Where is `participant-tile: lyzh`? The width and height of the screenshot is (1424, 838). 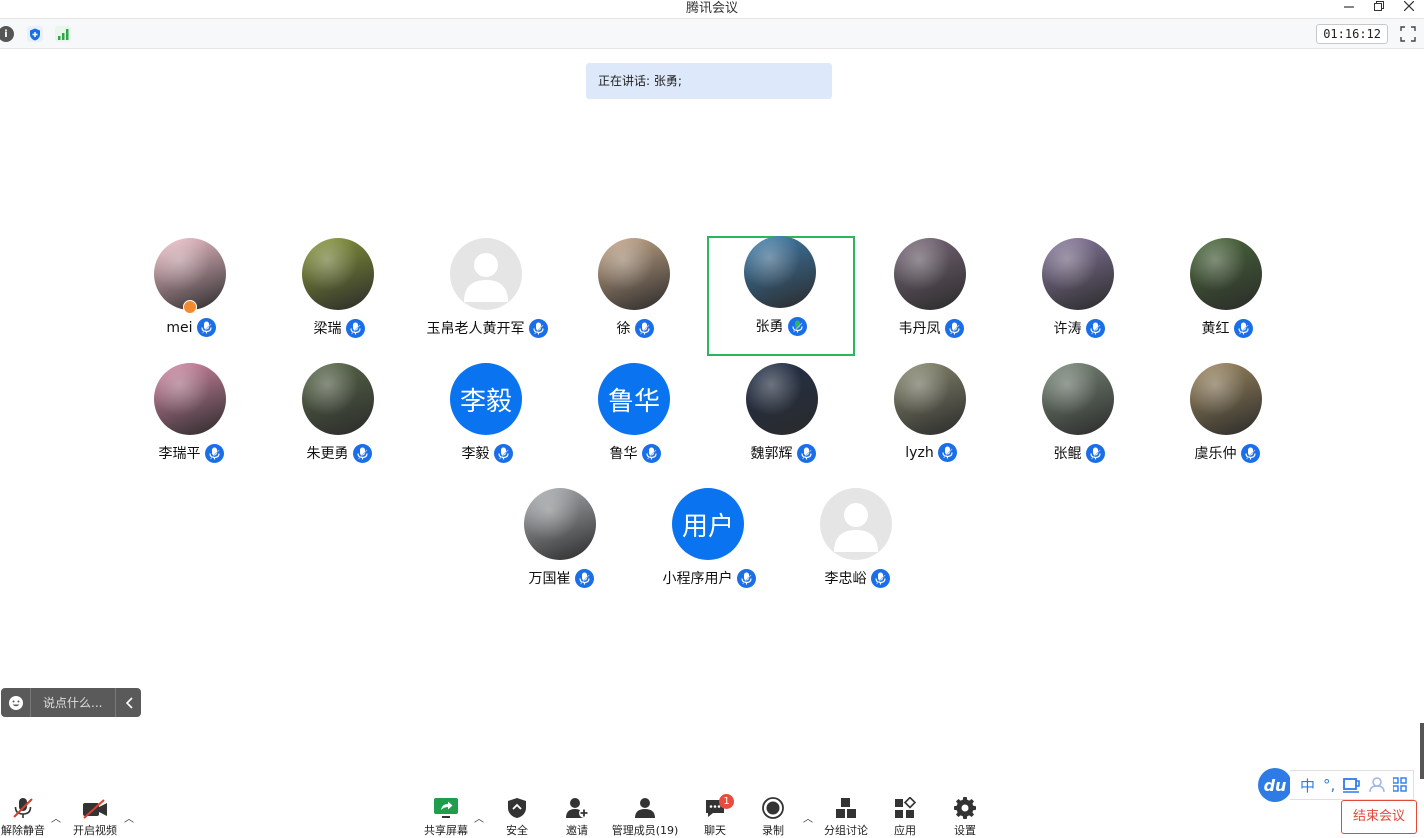 participant-tile: lyzh is located at coordinates (931, 423).